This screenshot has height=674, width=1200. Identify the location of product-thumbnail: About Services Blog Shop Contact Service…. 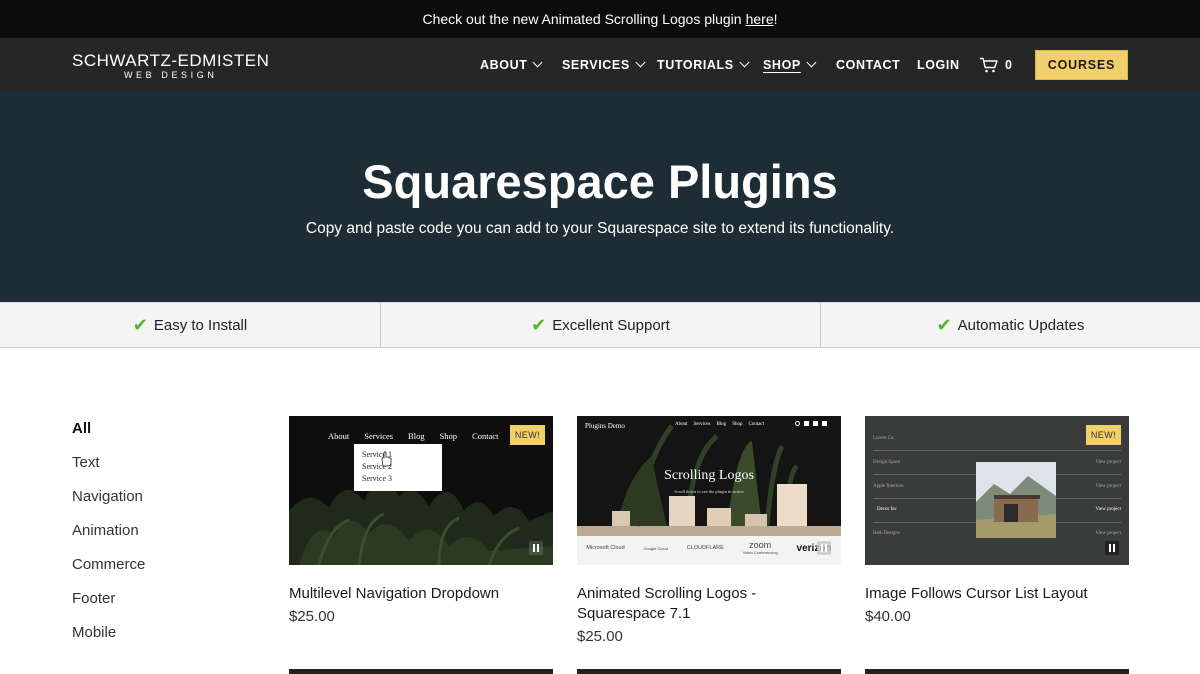
(421, 490).